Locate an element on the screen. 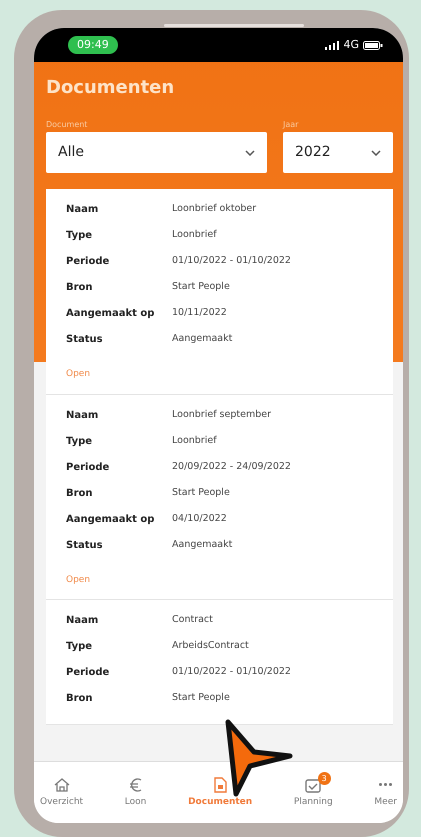  field-value: 04/10/2022 is located at coordinates (199, 519).